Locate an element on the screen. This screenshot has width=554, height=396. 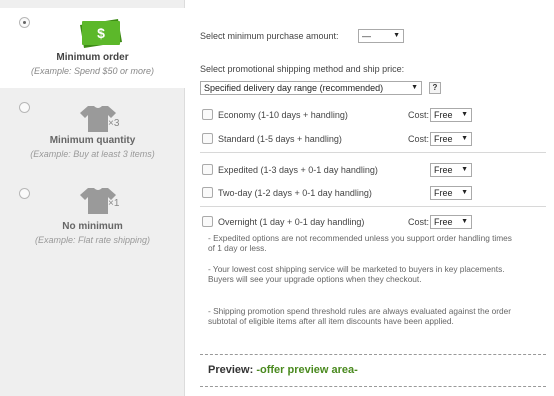
standard-cost-select: Free ▼ is located at coordinates (451, 139).